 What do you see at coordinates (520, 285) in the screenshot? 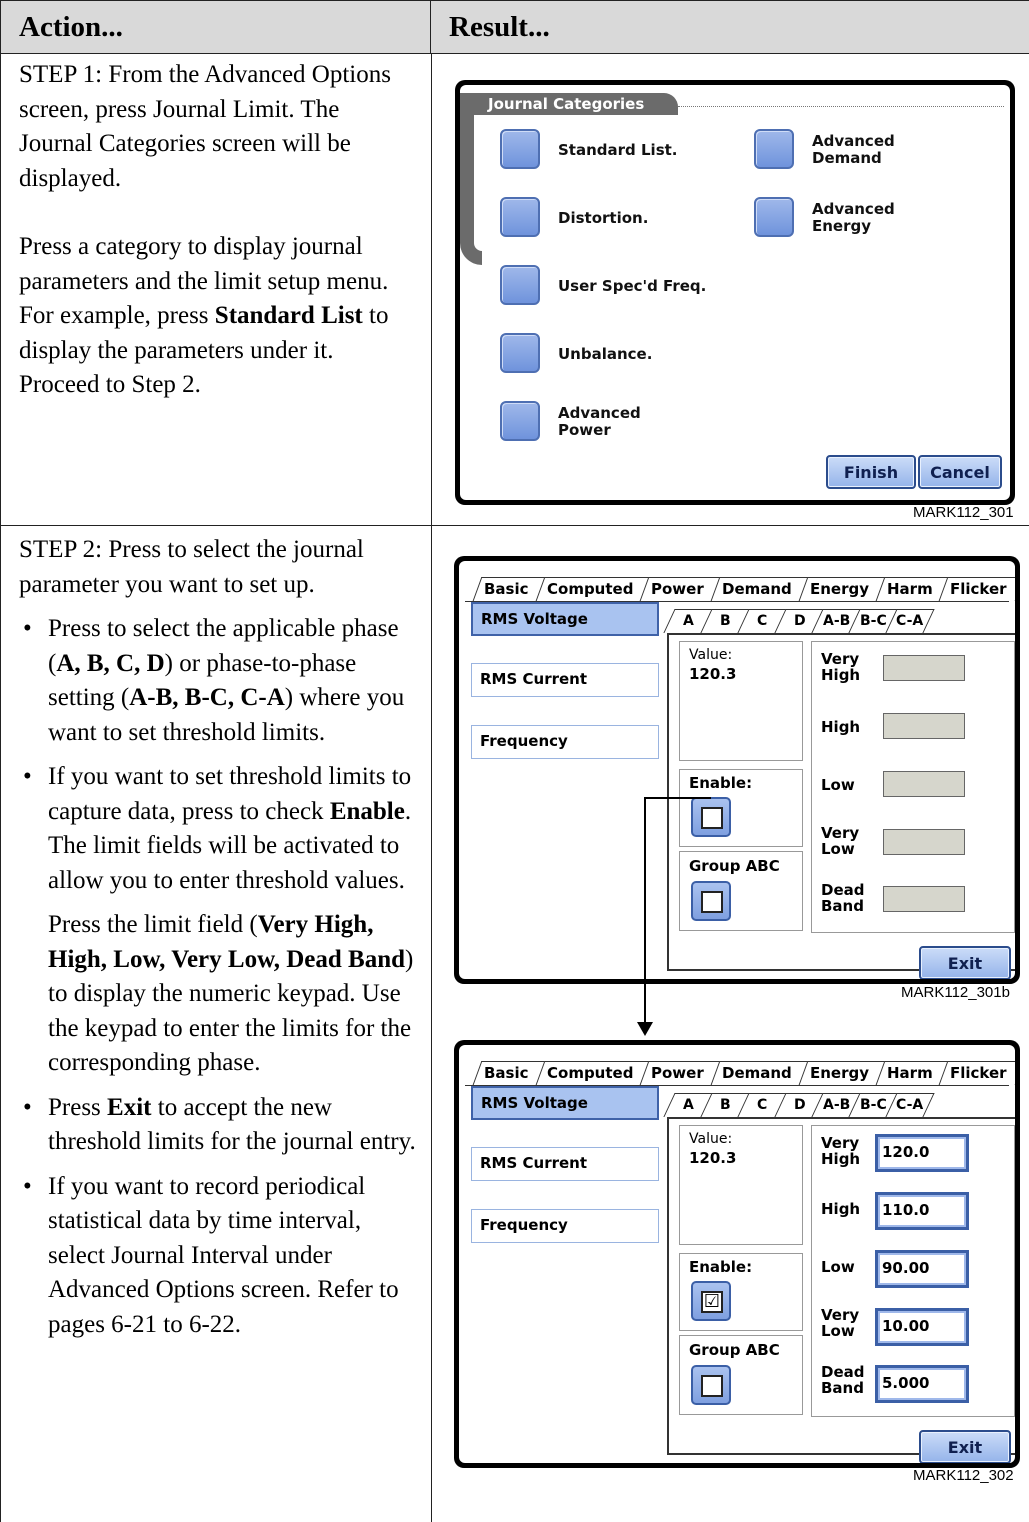
I see `user-specd-freq-button` at bounding box center [520, 285].